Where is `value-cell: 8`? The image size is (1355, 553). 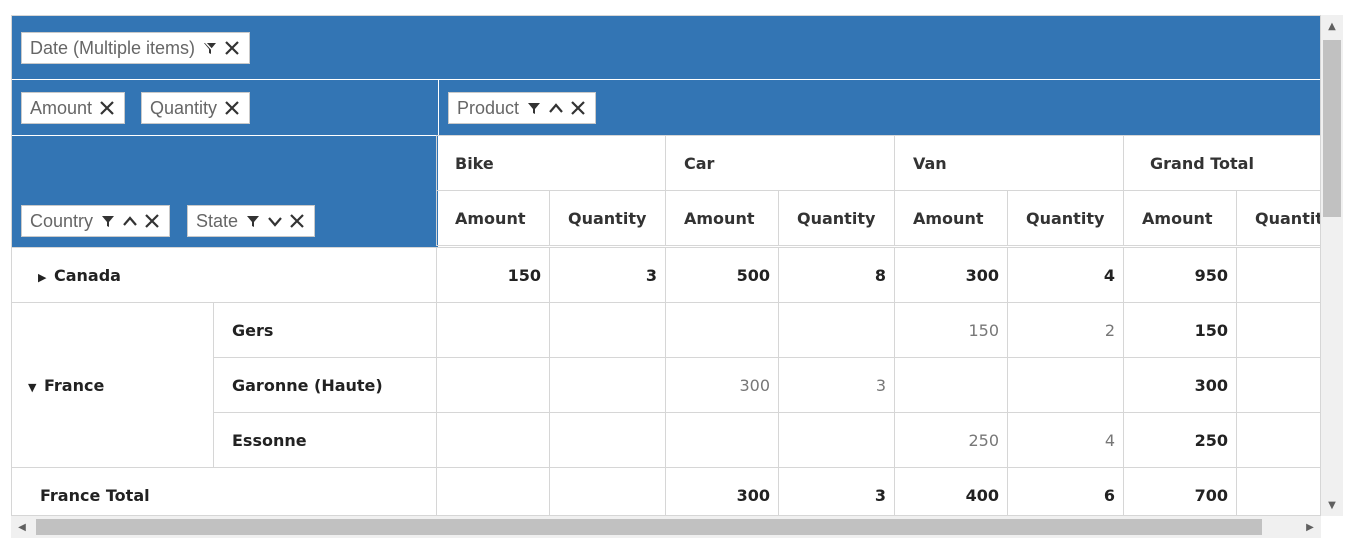
value-cell: 8 is located at coordinates (837, 275).